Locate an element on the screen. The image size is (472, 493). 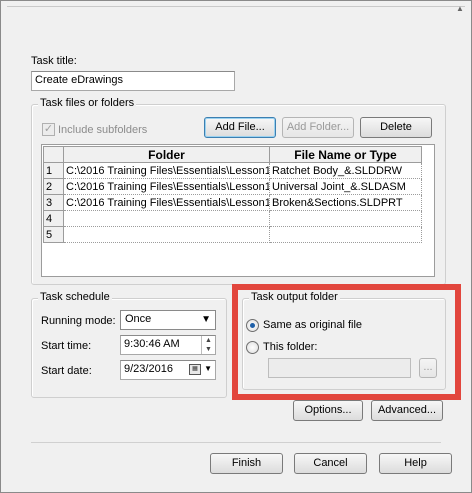
calendar-icon: ▦ is located at coordinates (195, 369).